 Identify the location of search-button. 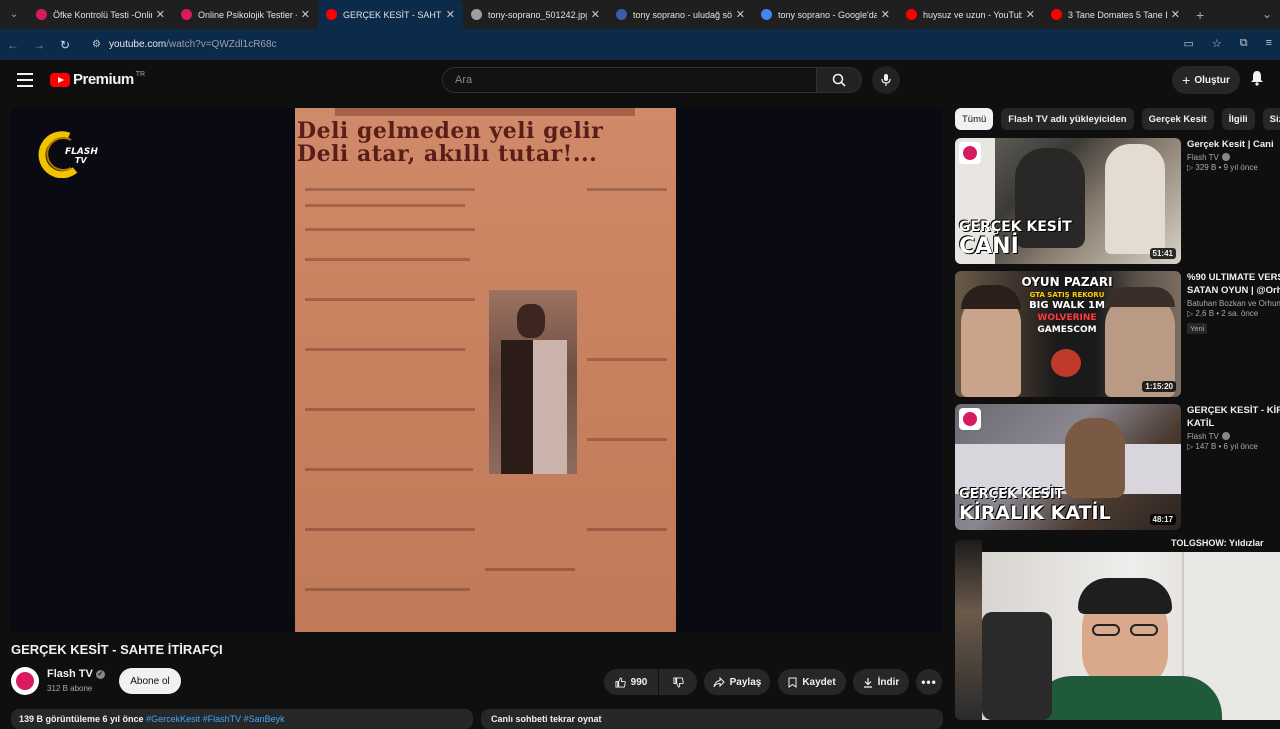
(839, 80).